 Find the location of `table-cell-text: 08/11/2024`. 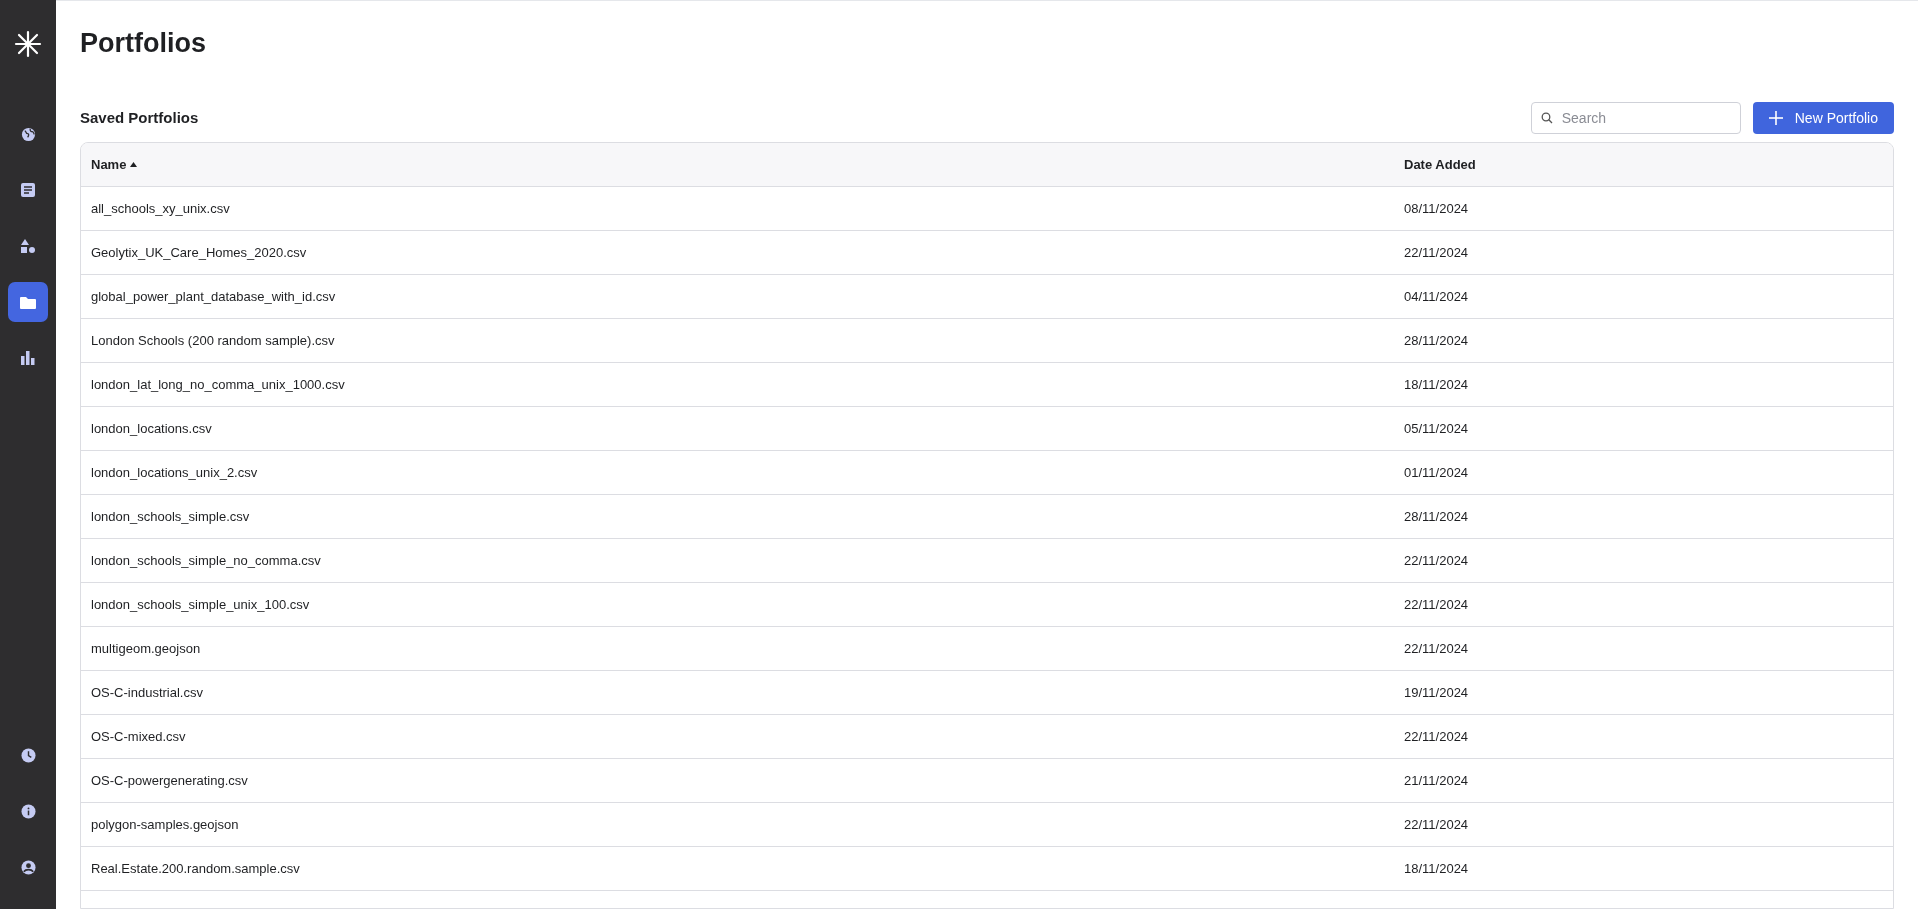

table-cell-text: 08/11/2024 is located at coordinates (1436, 208).